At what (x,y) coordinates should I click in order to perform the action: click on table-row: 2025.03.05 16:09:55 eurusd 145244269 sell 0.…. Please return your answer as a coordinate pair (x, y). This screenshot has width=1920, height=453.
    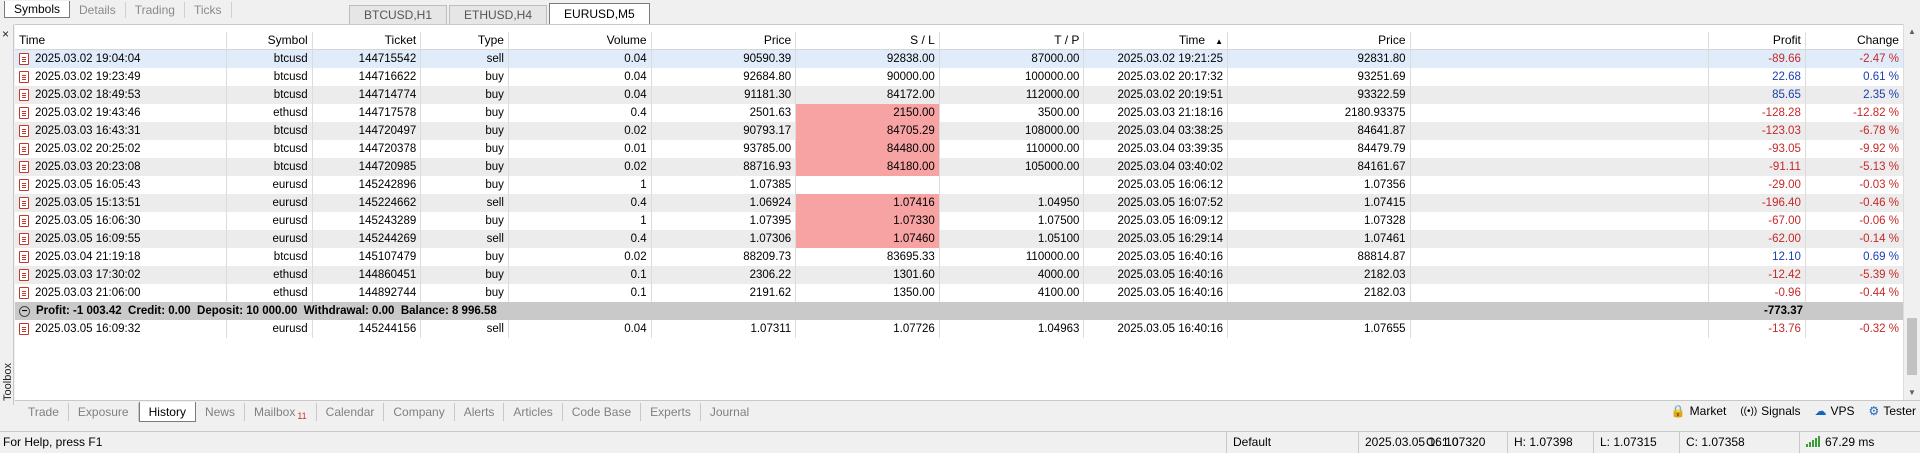
    Looking at the image, I should click on (959, 239).